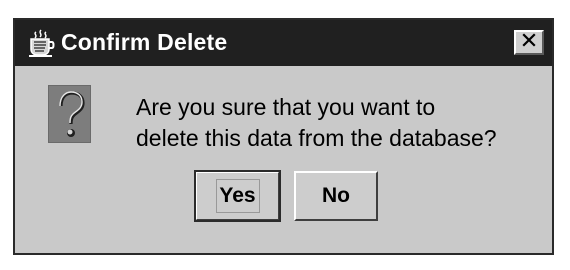 The width and height of the screenshot is (570, 270). I want to click on window-title: Confirm Delete, so click(144, 42).